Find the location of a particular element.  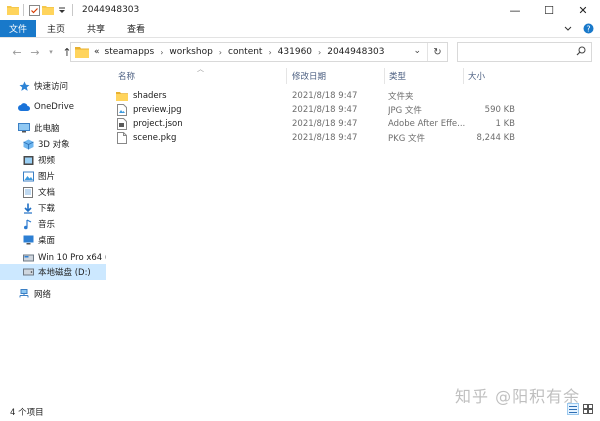

json-file-icon is located at coordinates (122, 124).